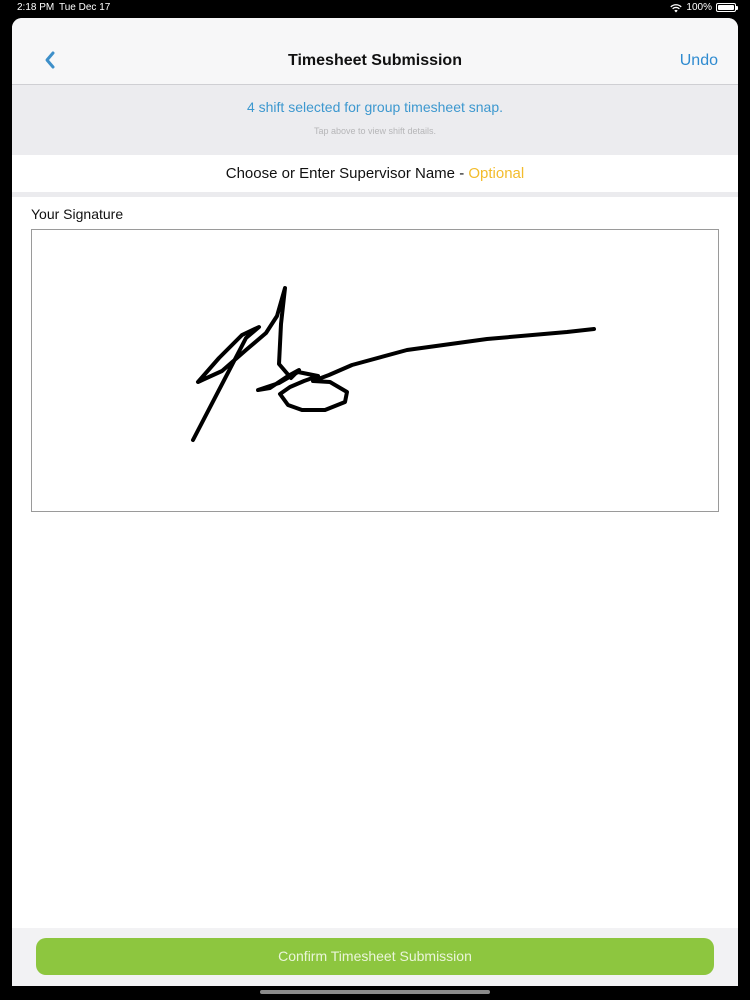 The width and height of the screenshot is (750, 1000). Describe the element at coordinates (77, 214) in the screenshot. I see `signature-label: Your Signature` at that location.